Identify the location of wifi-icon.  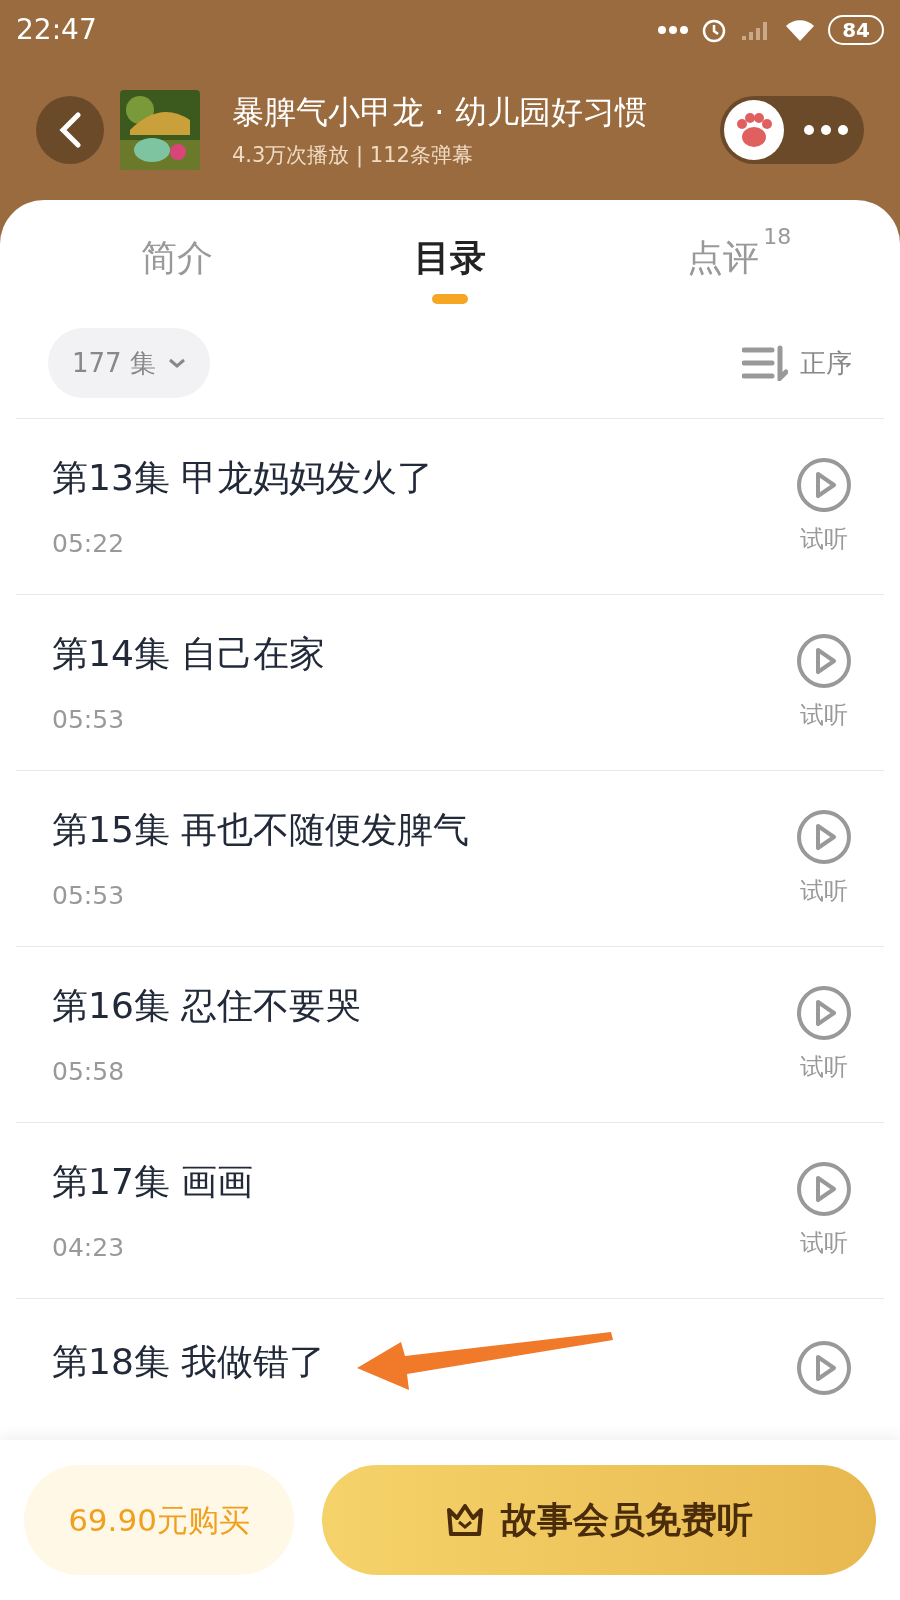
(800, 30).